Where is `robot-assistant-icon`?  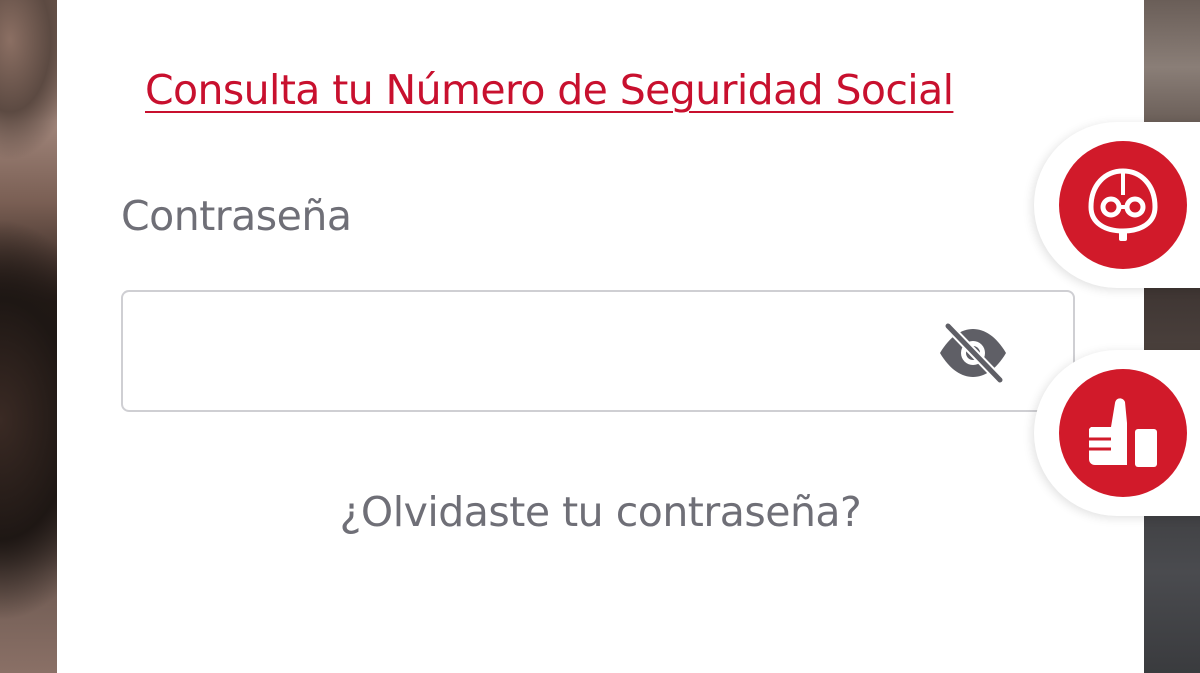 robot-assistant-icon is located at coordinates (1123, 204).